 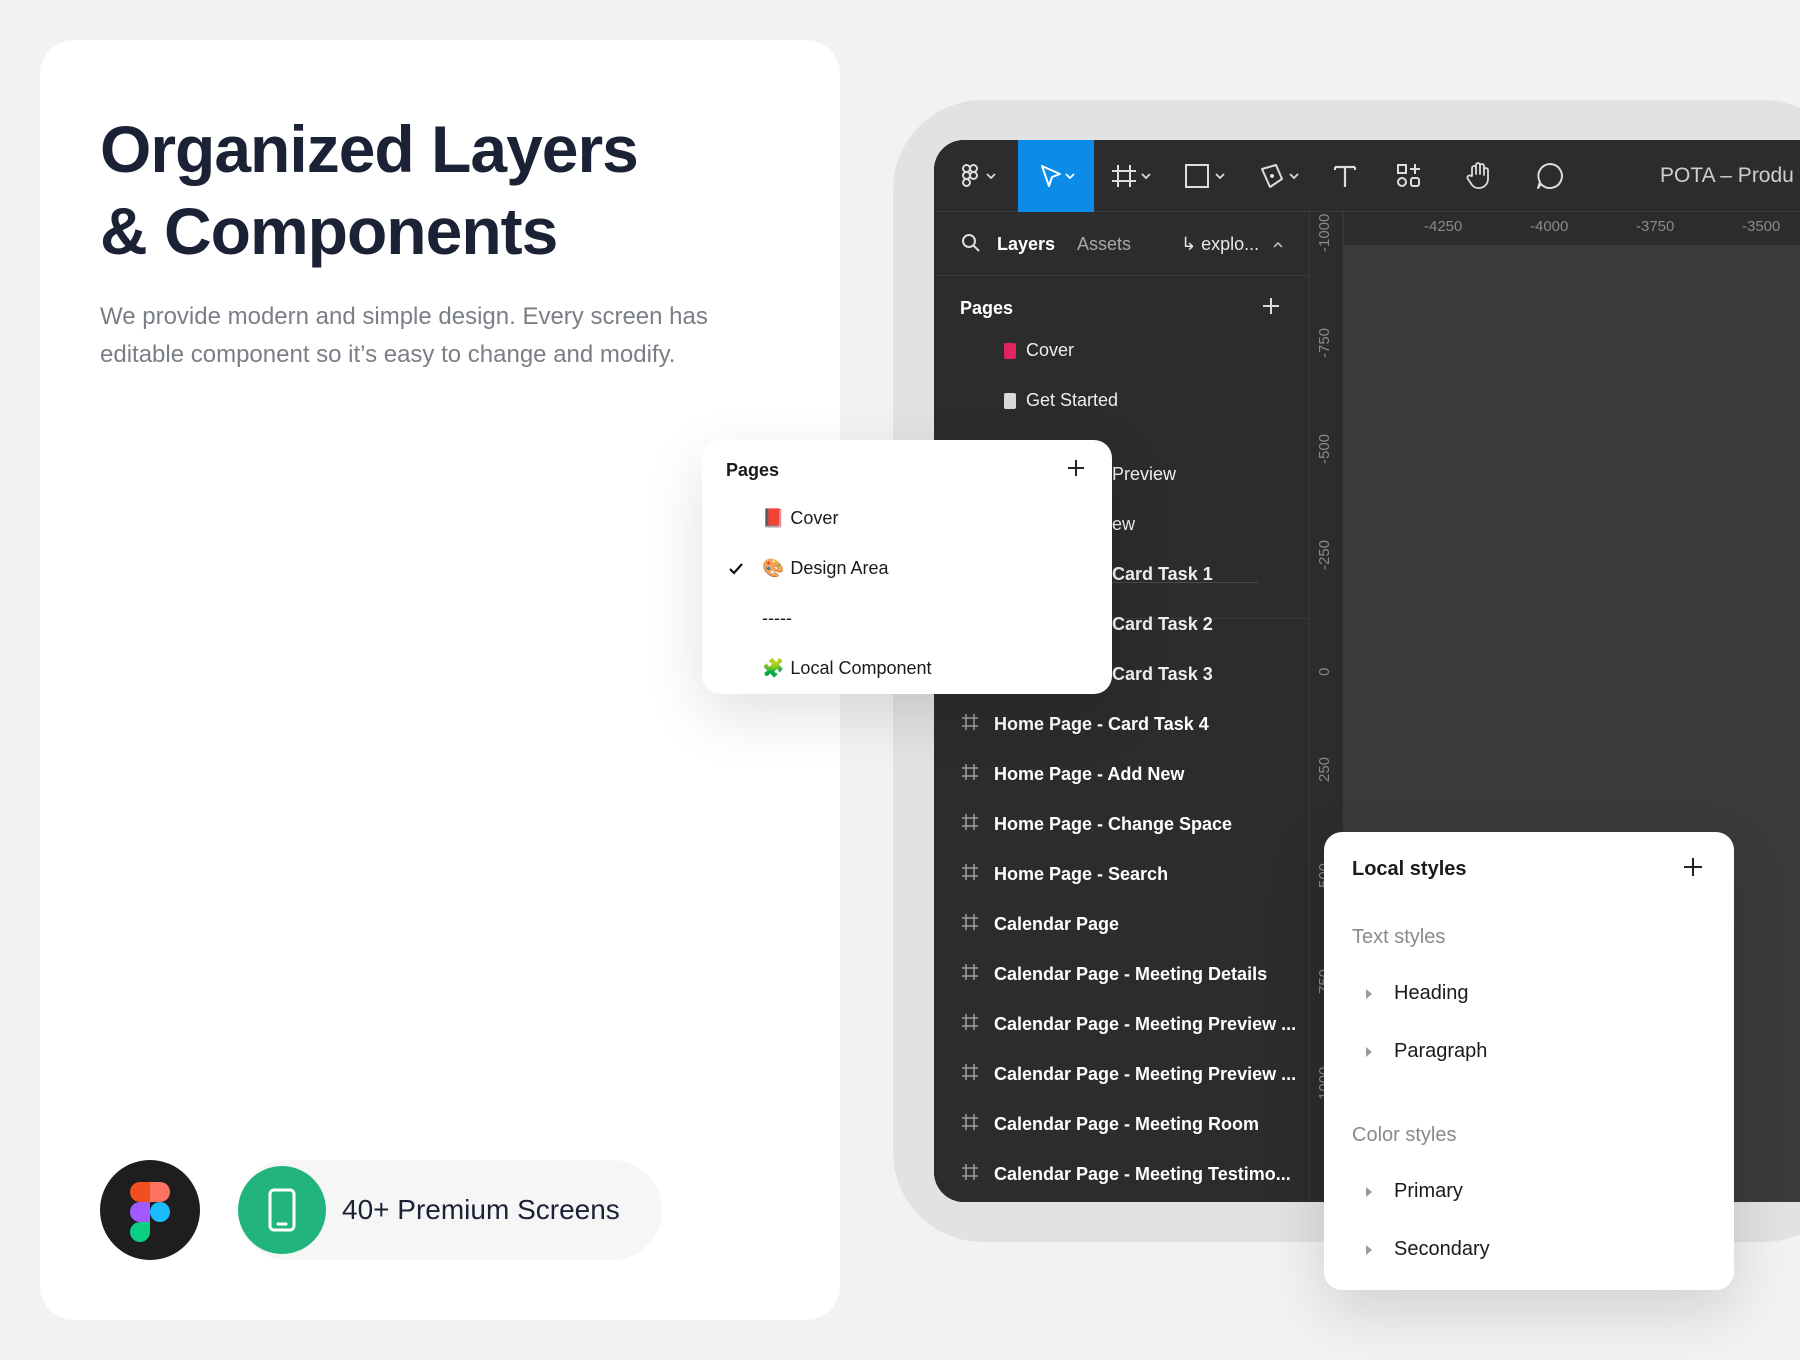 What do you see at coordinates (1409, 869) in the screenshot?
I see `local-styles-title: Local styles` at bounding box center [1409, 869].